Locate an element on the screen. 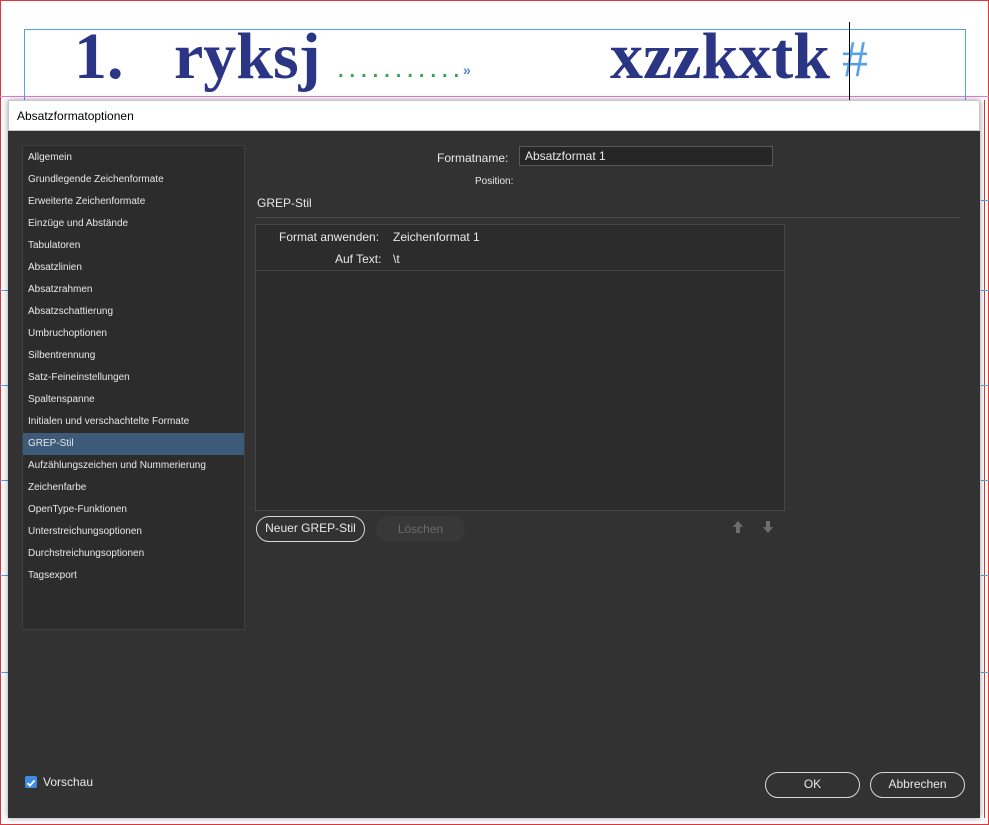 Image resolution: width=989 pixels, height=825 pixels. preview-label: Vorschau is located at coordinates (68, 782).